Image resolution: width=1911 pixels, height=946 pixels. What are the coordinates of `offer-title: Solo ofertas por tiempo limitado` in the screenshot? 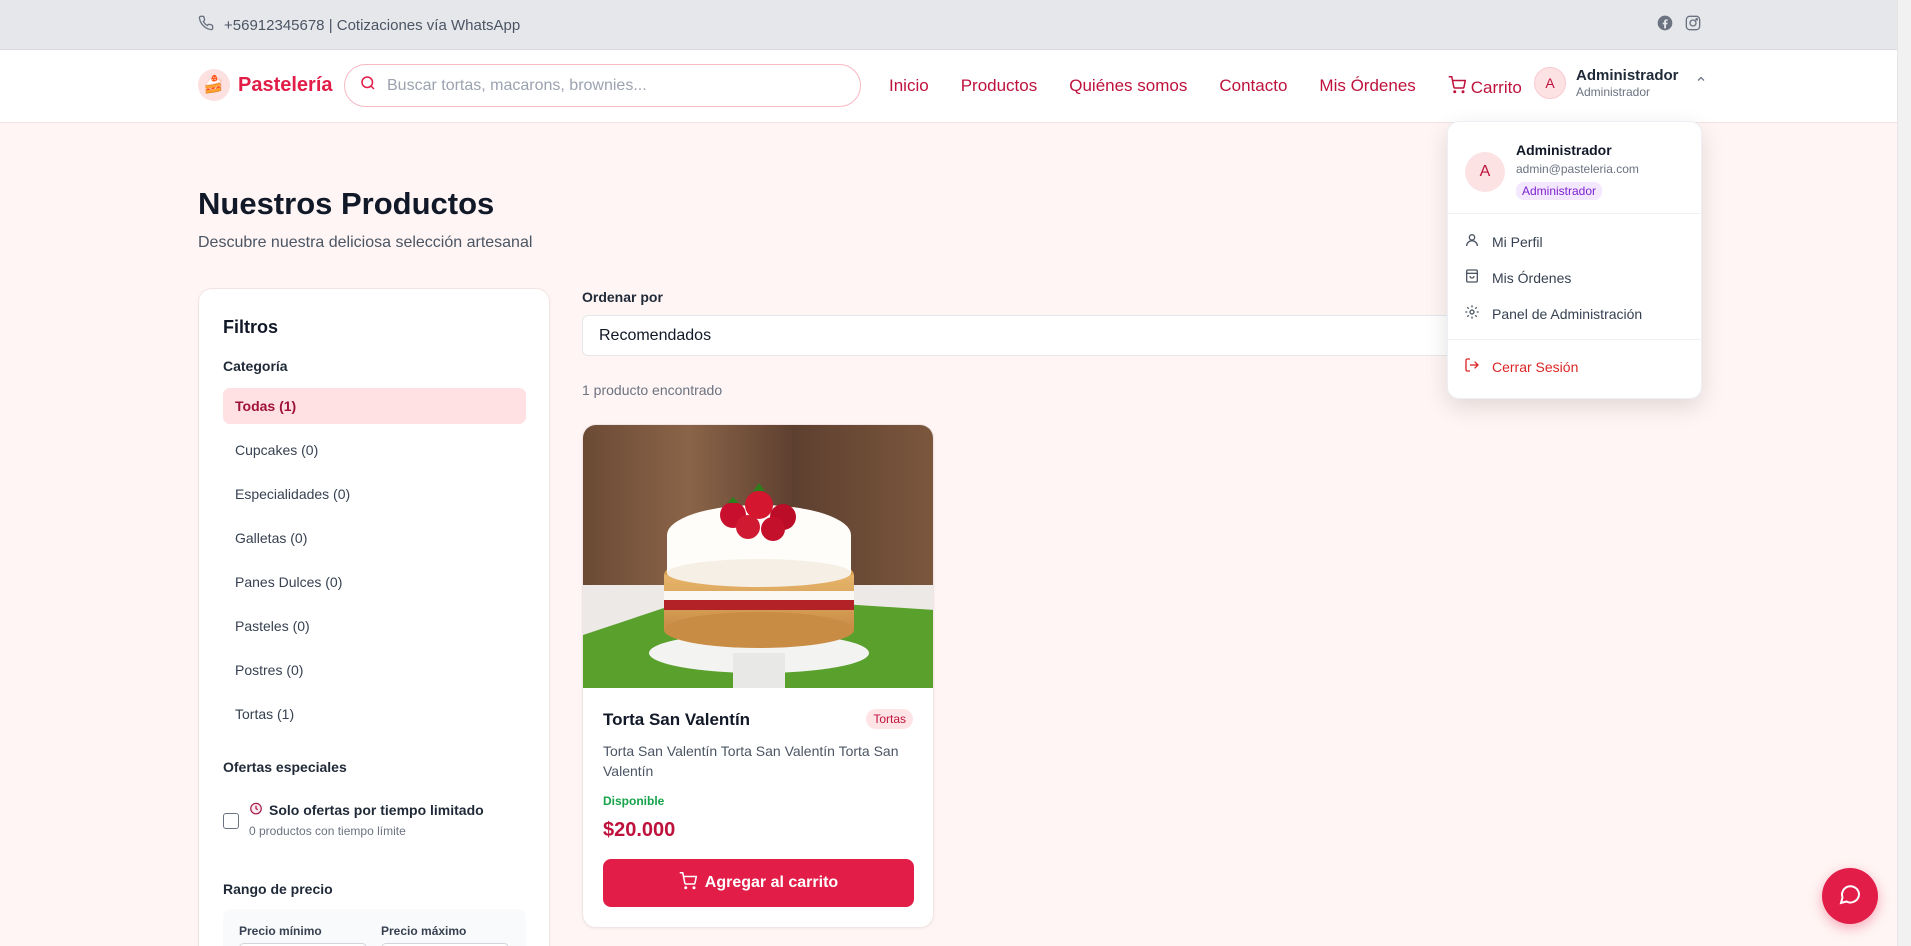 It's located at (376, 809).